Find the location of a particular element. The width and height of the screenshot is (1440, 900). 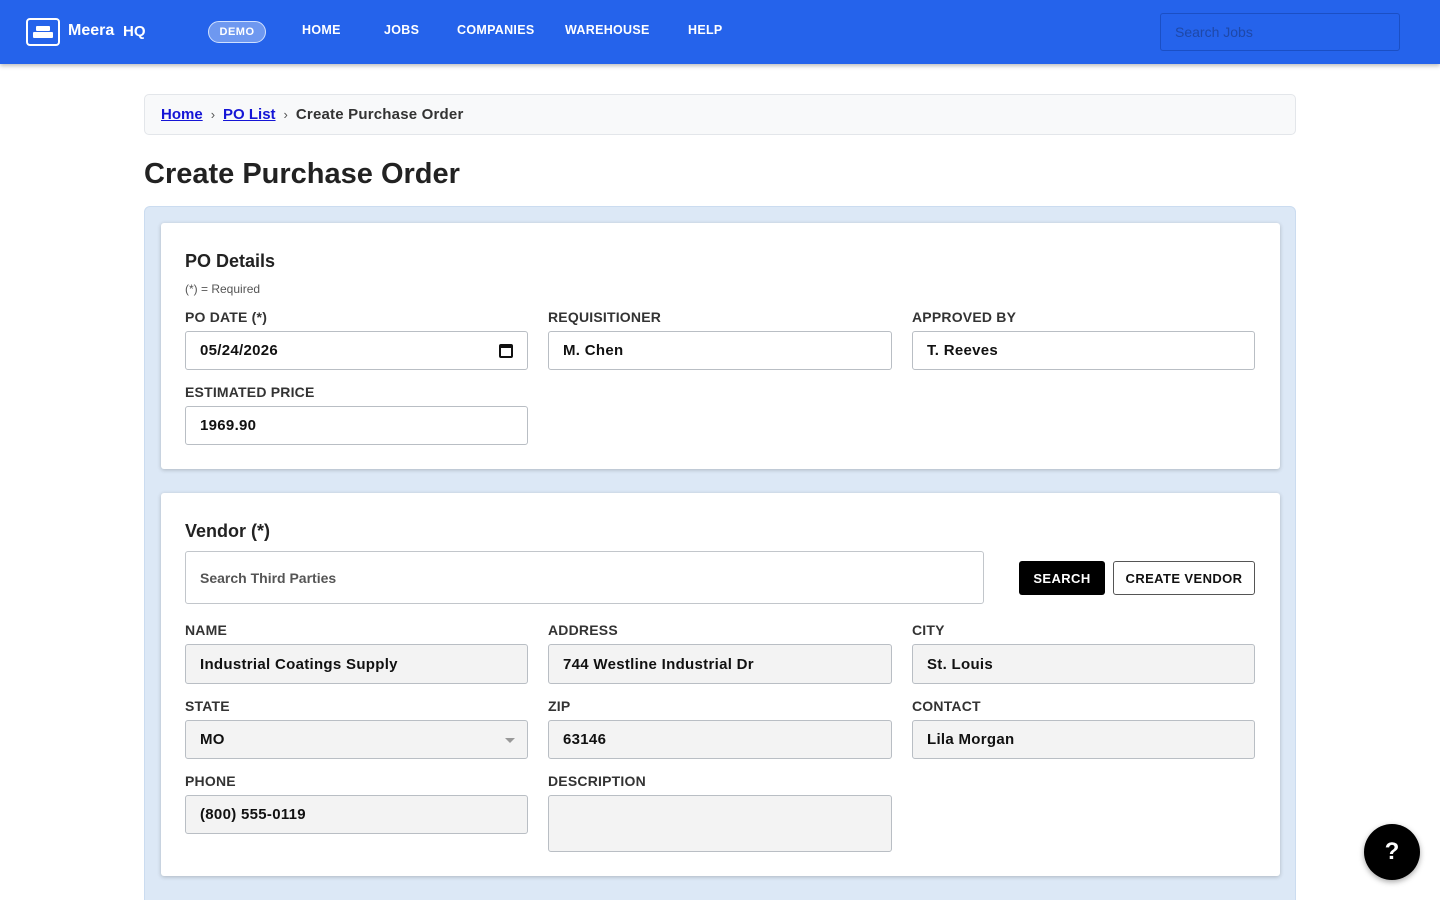

vendor-city-label: CITY is located at coordinates (928, 630).